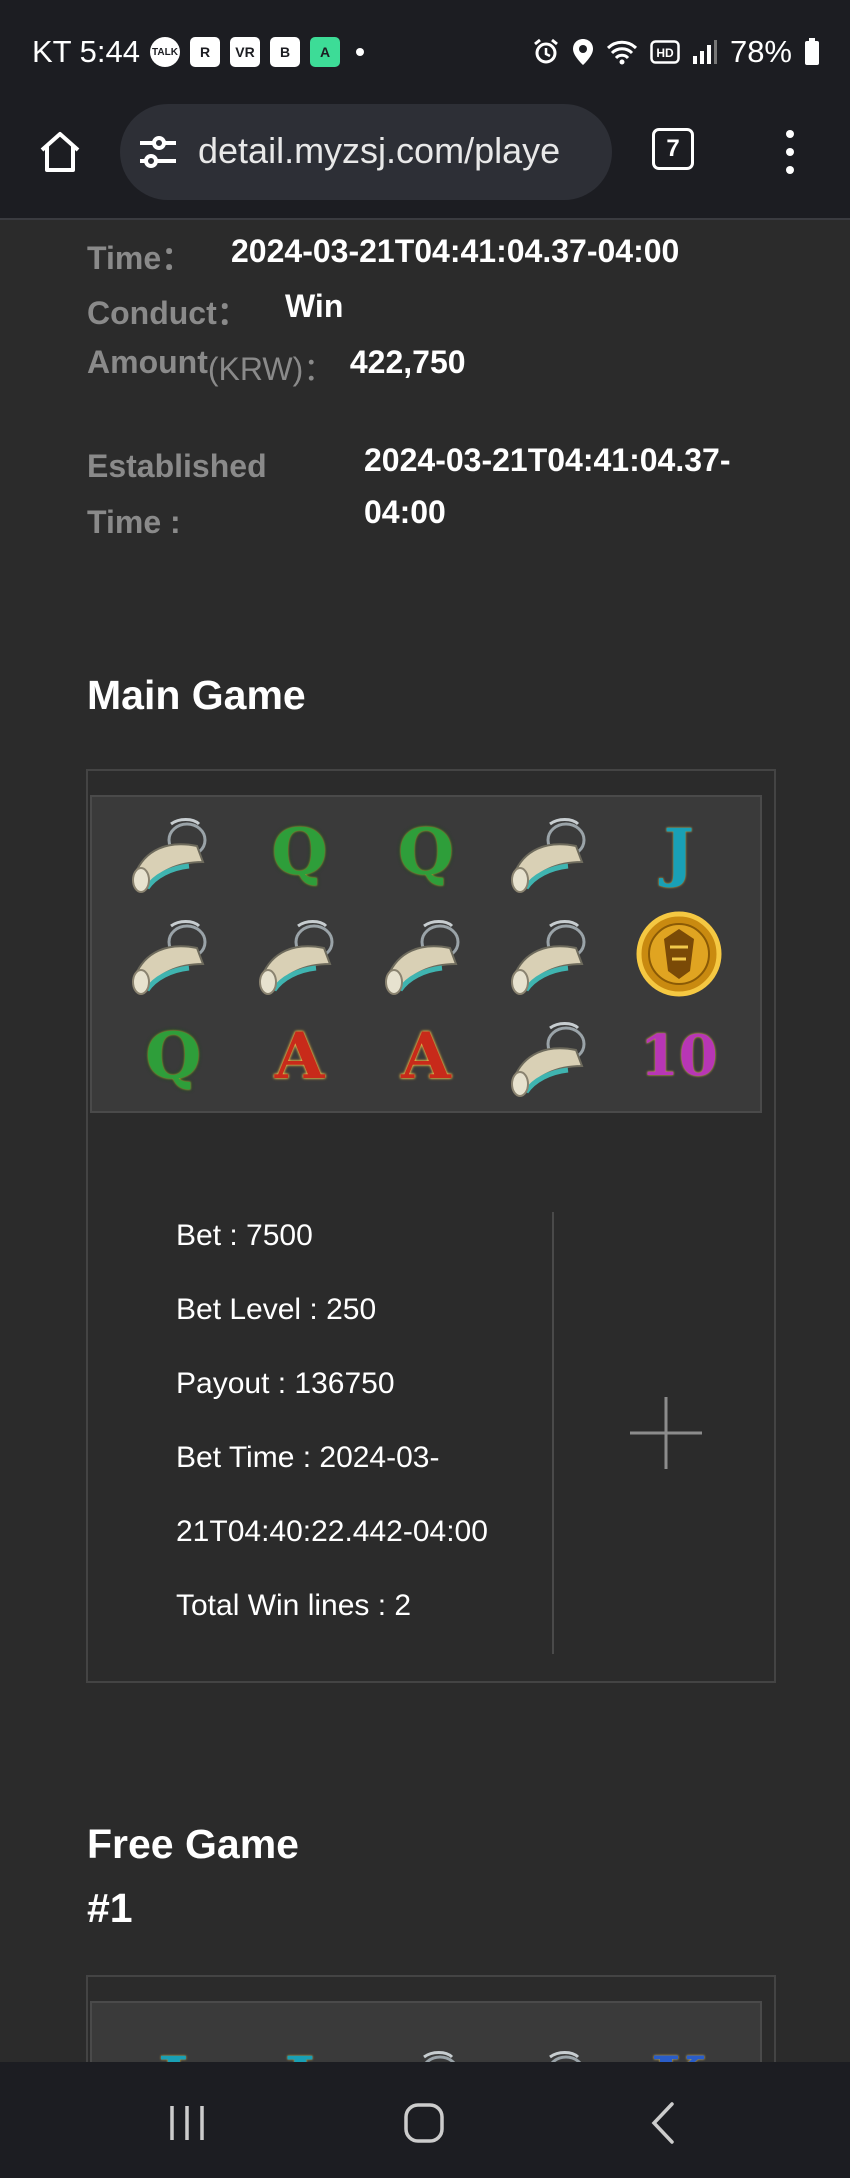 This screenshot has width=850, height=2178. I want to click on established-label-line1: Established, so click(177, 466).